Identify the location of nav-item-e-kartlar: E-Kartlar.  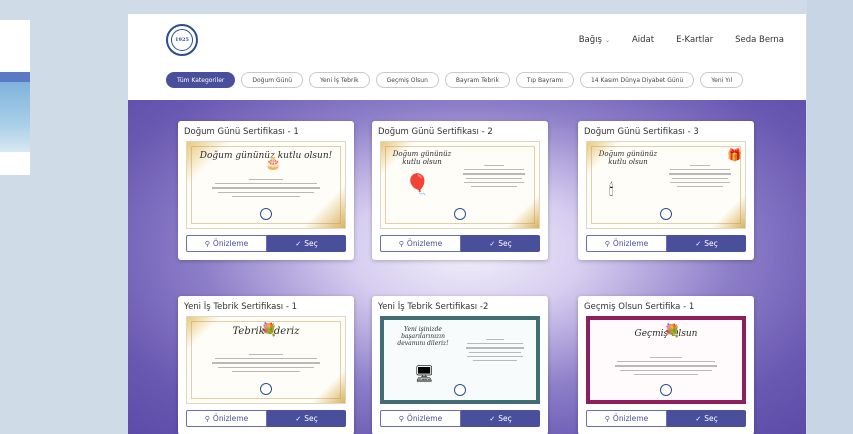
(694, 40).